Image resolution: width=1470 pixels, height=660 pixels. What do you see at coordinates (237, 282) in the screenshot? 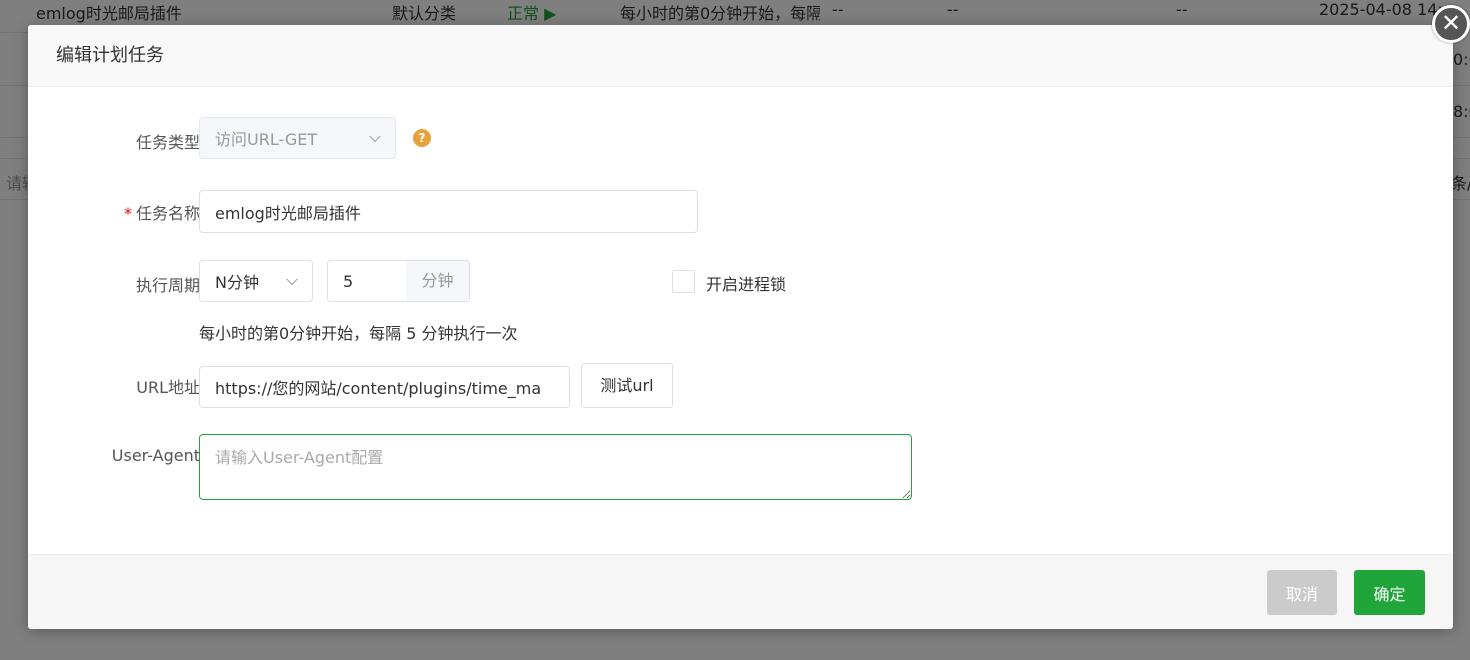
I see `period-unit-value: N分钟` at bounding box center [237, 282].